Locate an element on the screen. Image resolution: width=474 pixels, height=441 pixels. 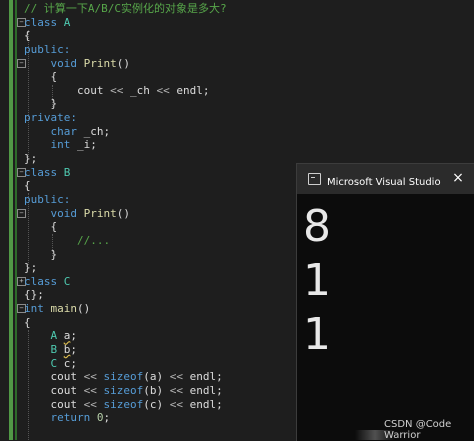
code-token: } is located at coordinates (41, 254).